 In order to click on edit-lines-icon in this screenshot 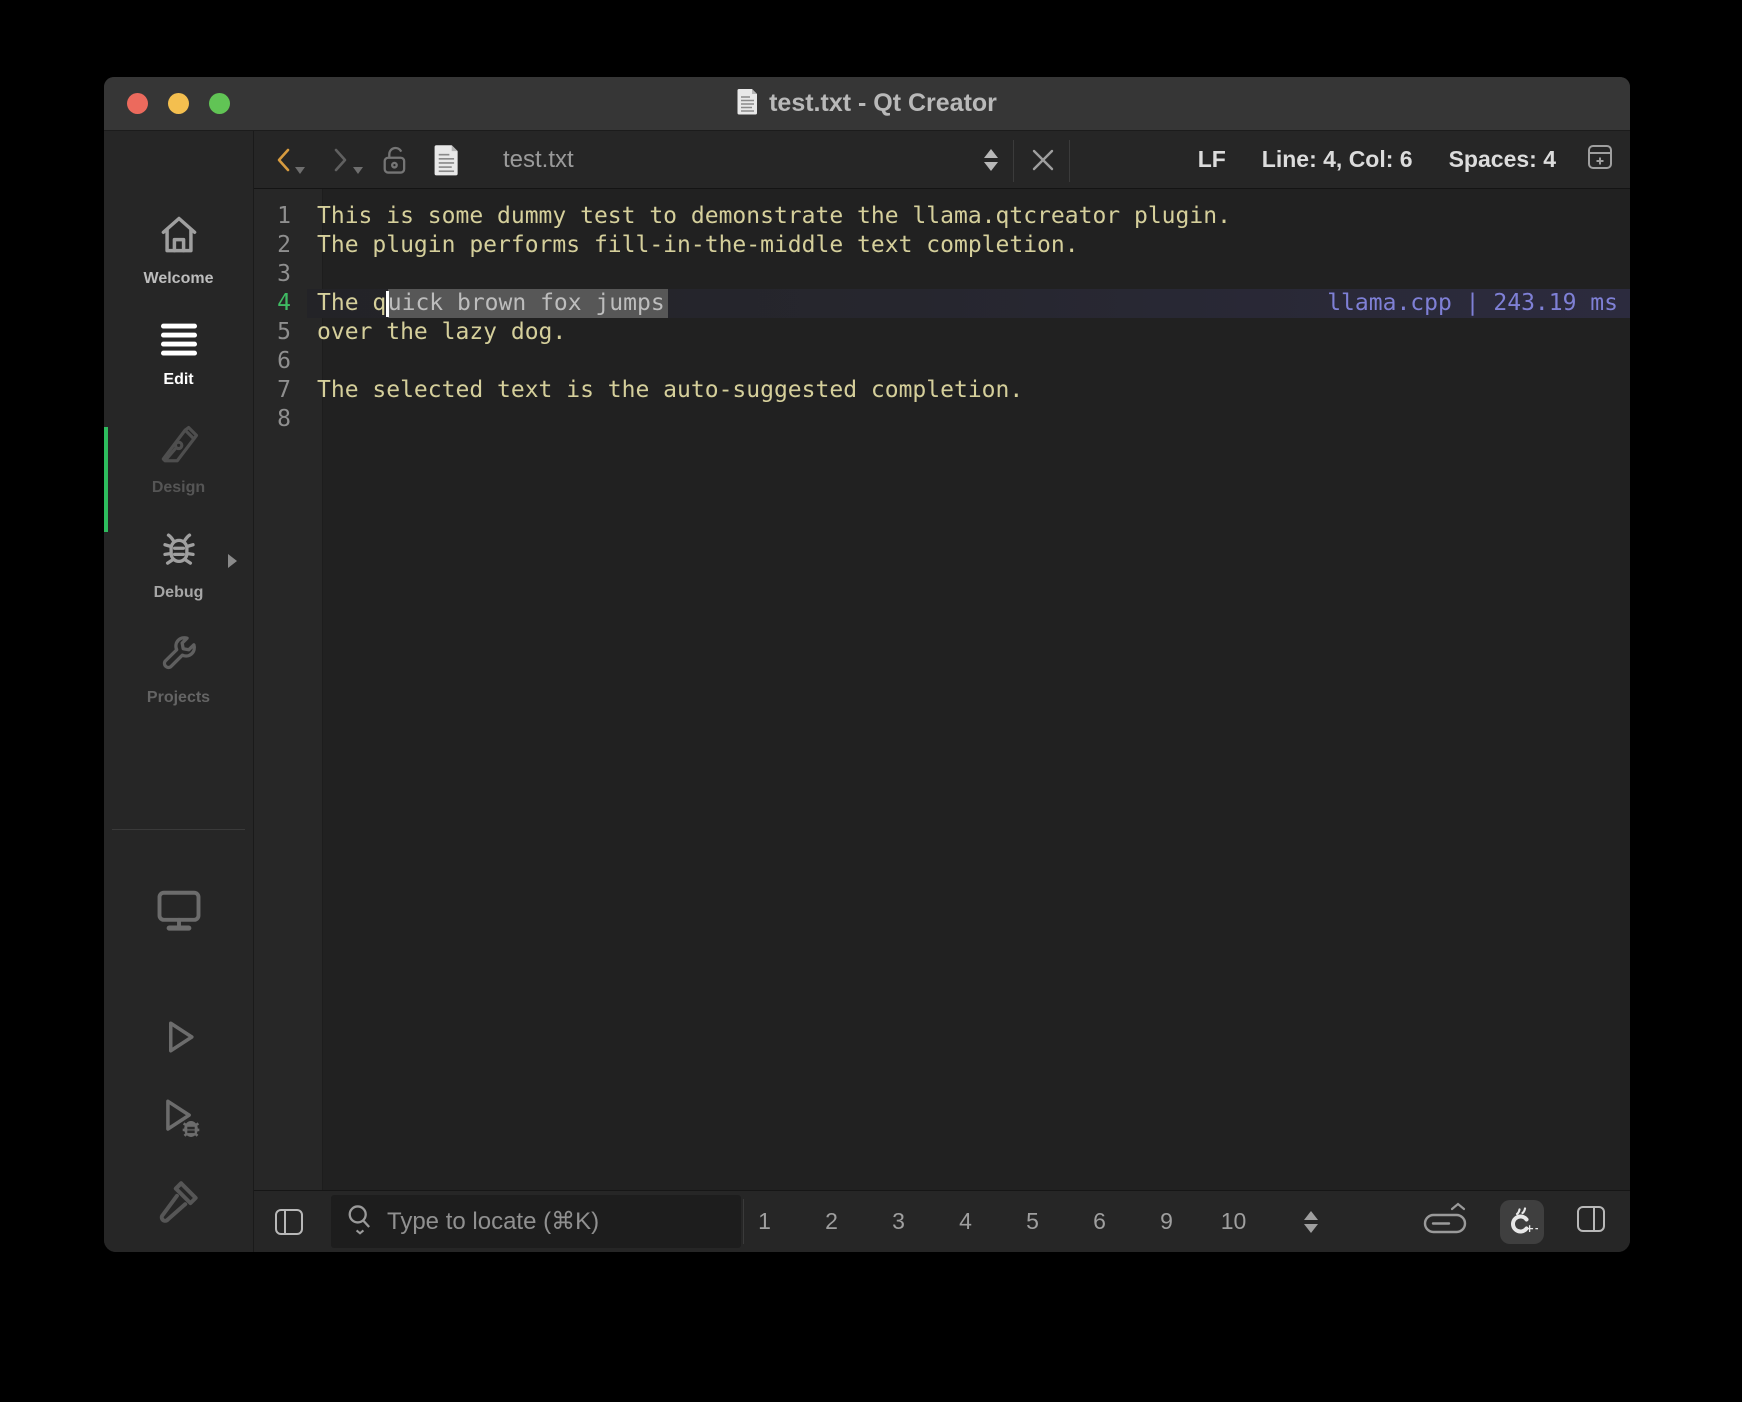, I will do `click(179, 342)`.